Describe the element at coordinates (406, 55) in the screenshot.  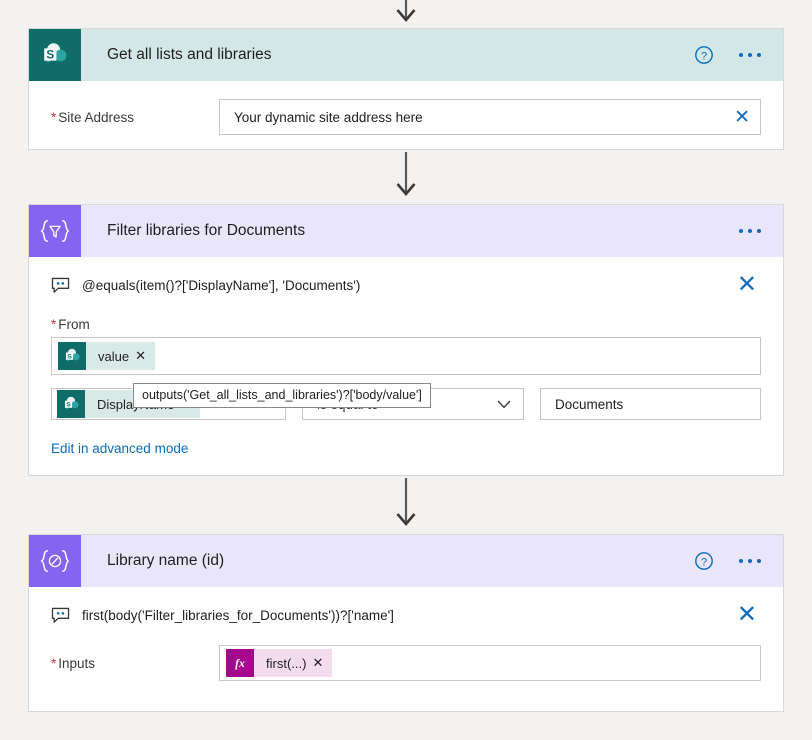
I see `card-header: S Get all lists and libraries ?` at that location.